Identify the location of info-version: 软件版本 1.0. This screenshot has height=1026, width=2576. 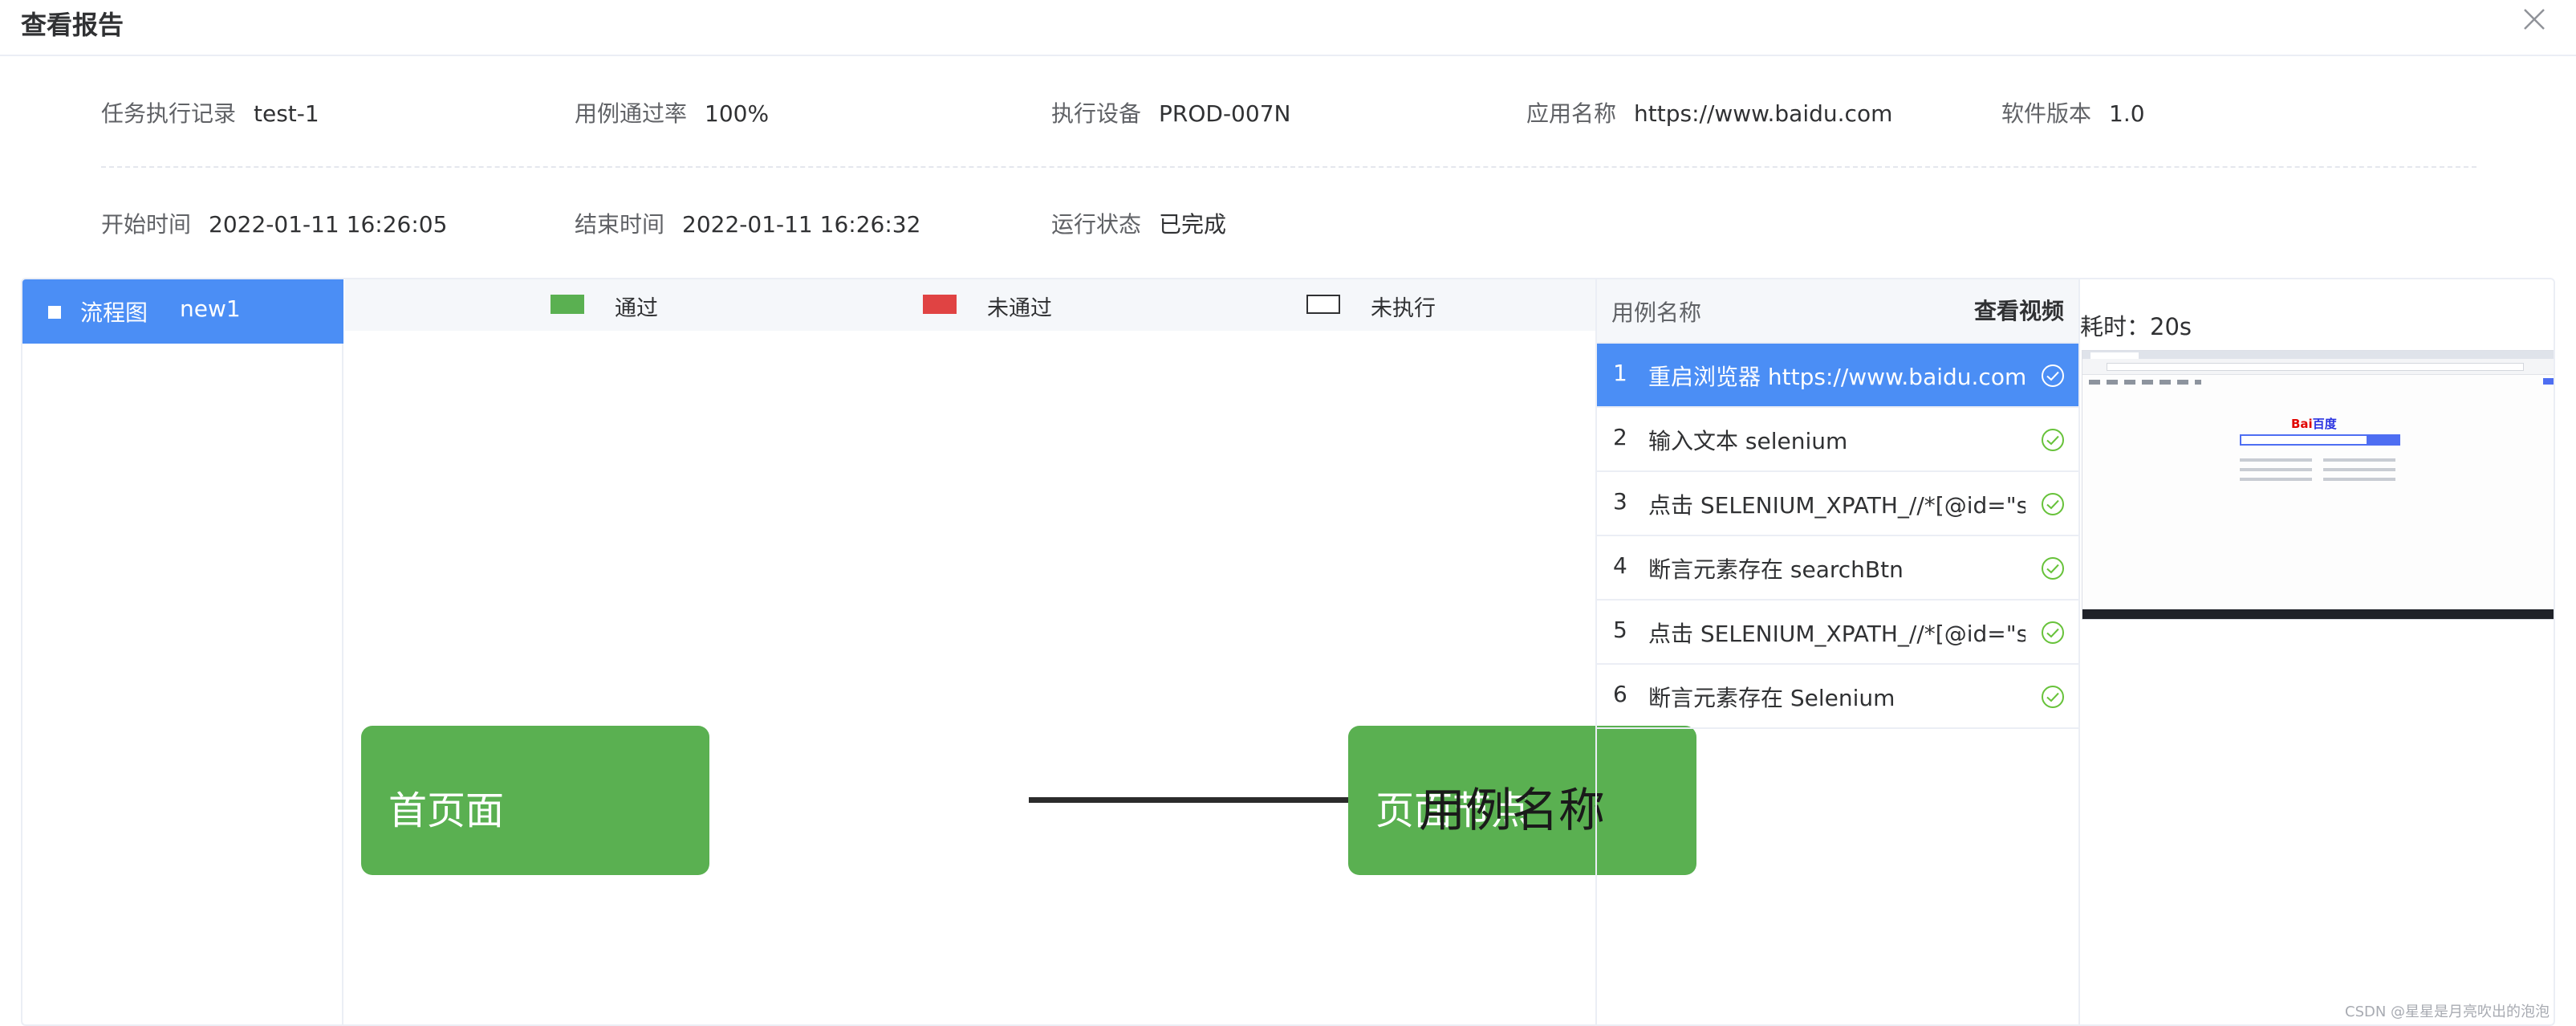
(2073, 112).